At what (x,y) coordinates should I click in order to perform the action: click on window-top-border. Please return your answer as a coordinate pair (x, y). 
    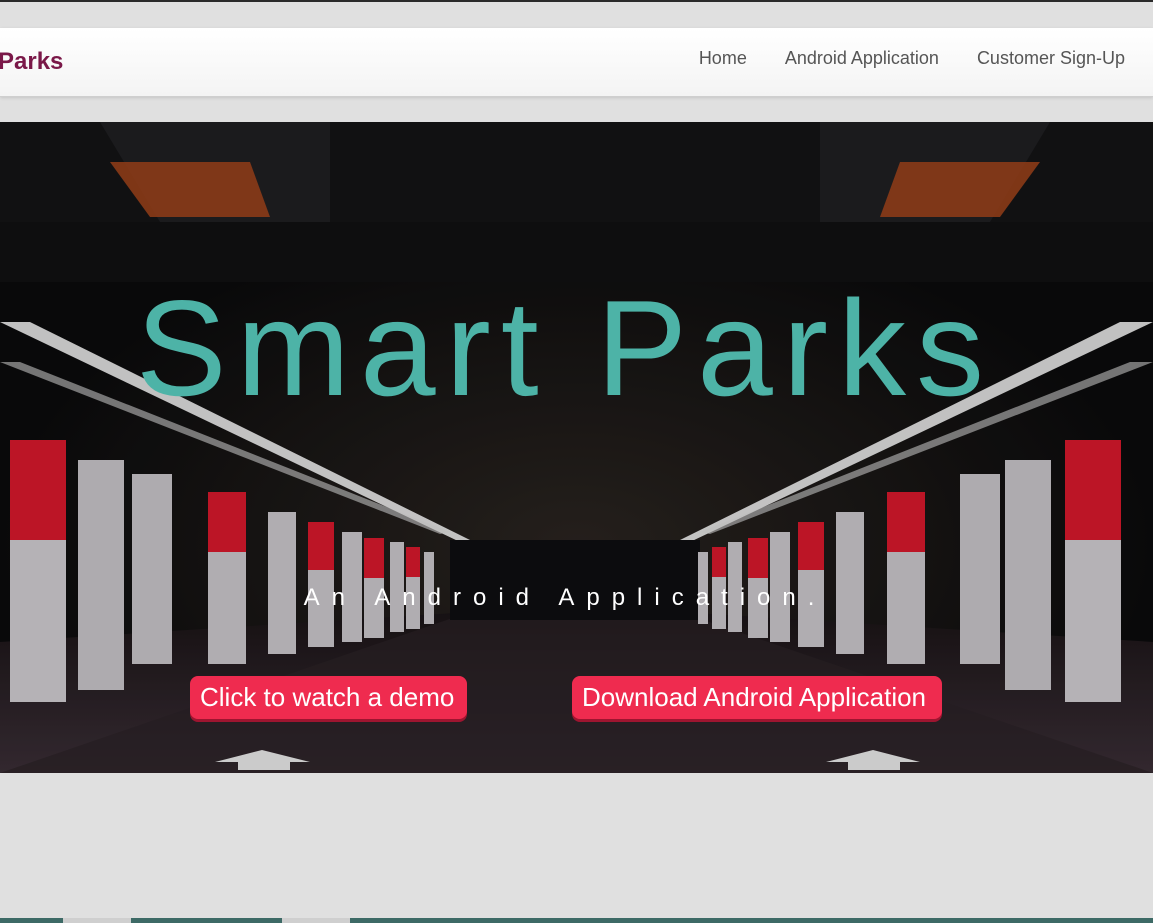
    Looking at the image, I should click on (576, 1).